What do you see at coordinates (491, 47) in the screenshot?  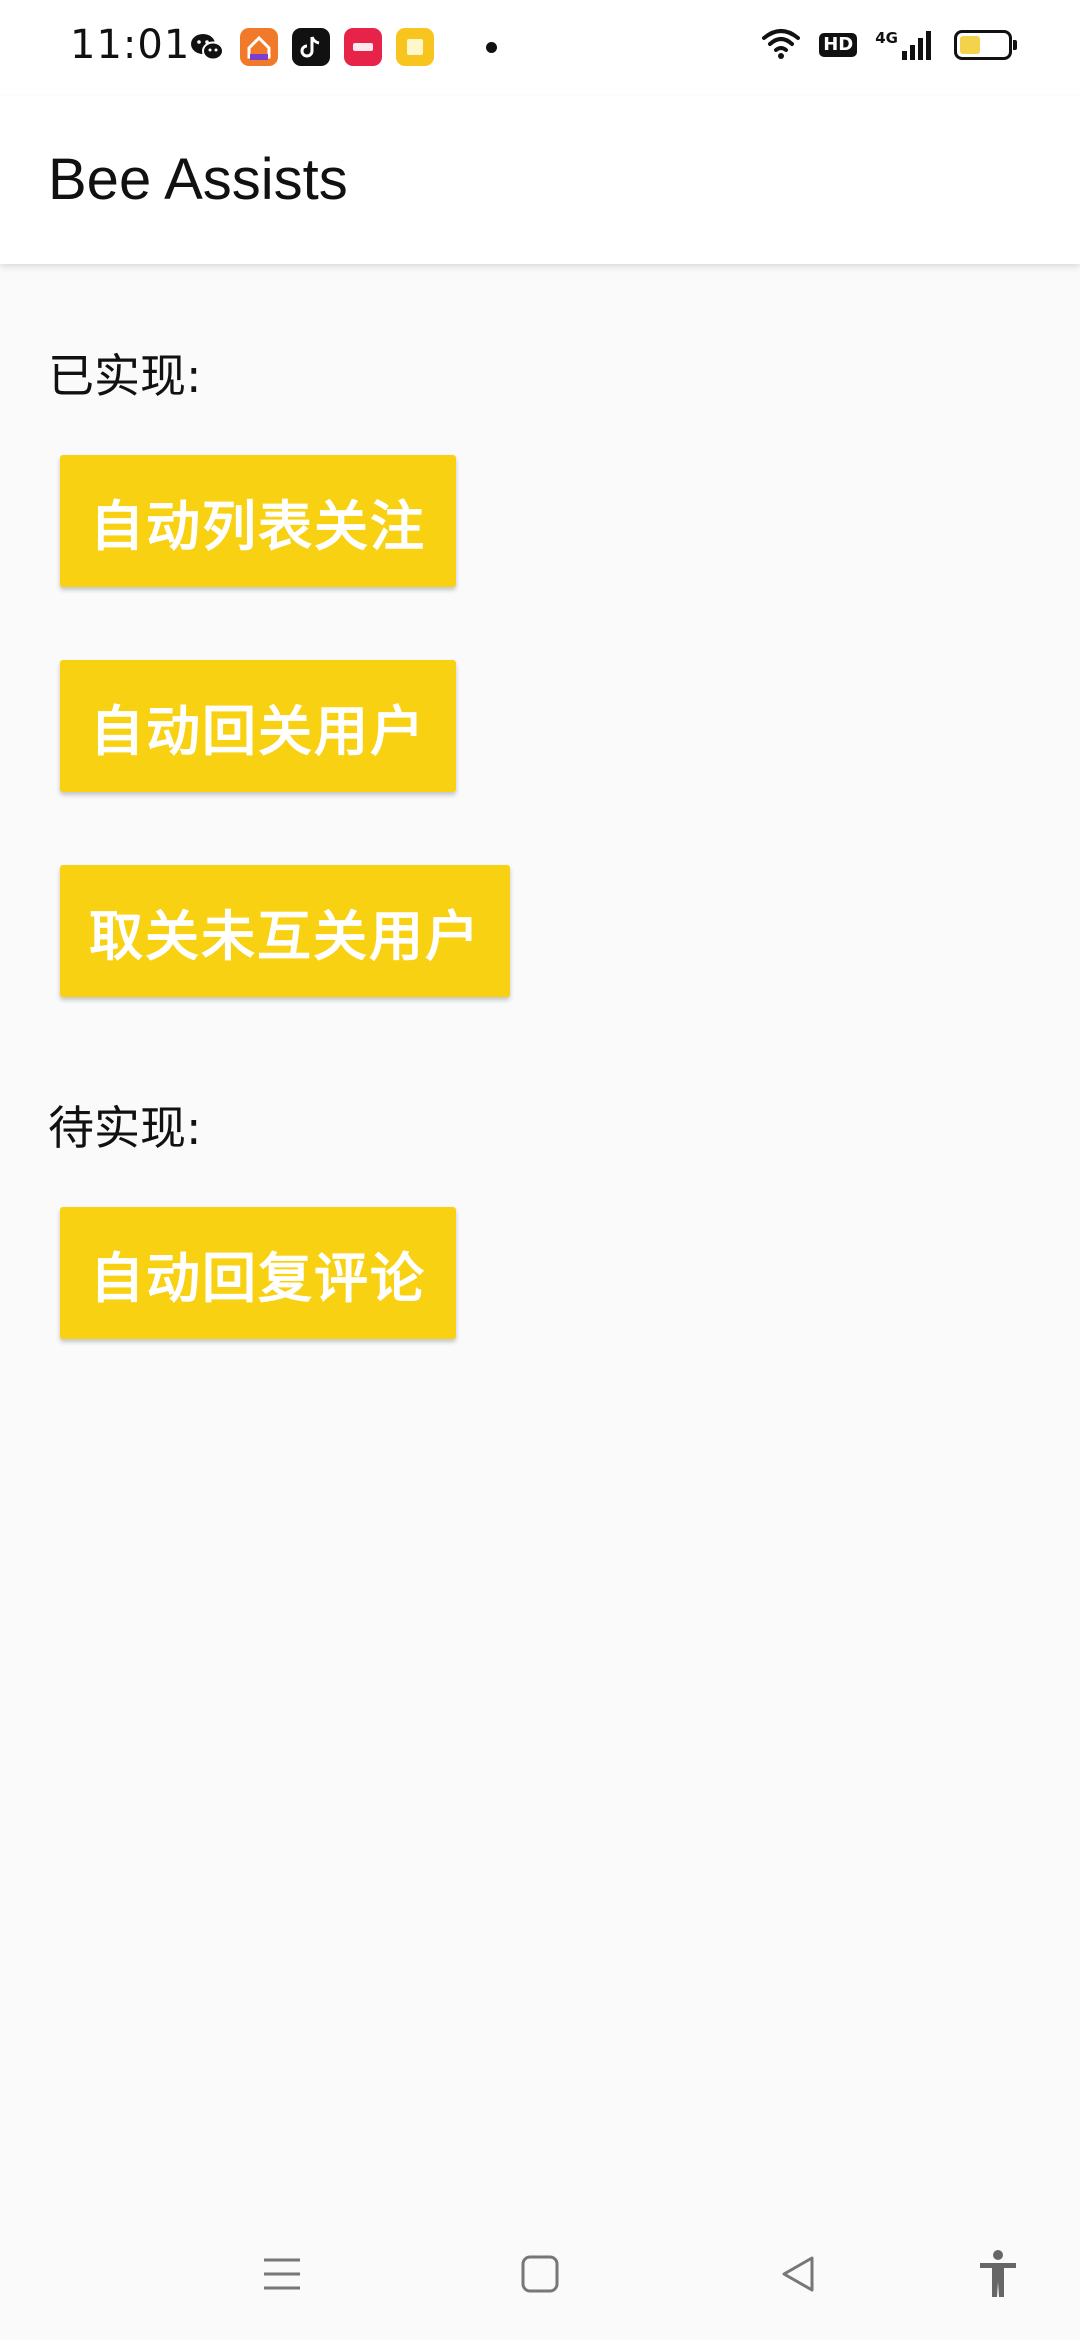 I see `more-notifications-dot` at bounding box center [491, 47].